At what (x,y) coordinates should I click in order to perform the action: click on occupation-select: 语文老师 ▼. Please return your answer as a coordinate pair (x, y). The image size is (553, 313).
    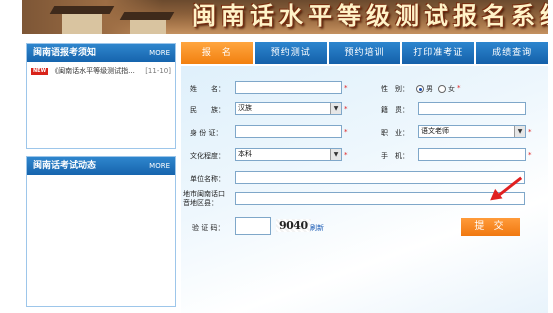
    Looking at the image, I should click on (472, 131).